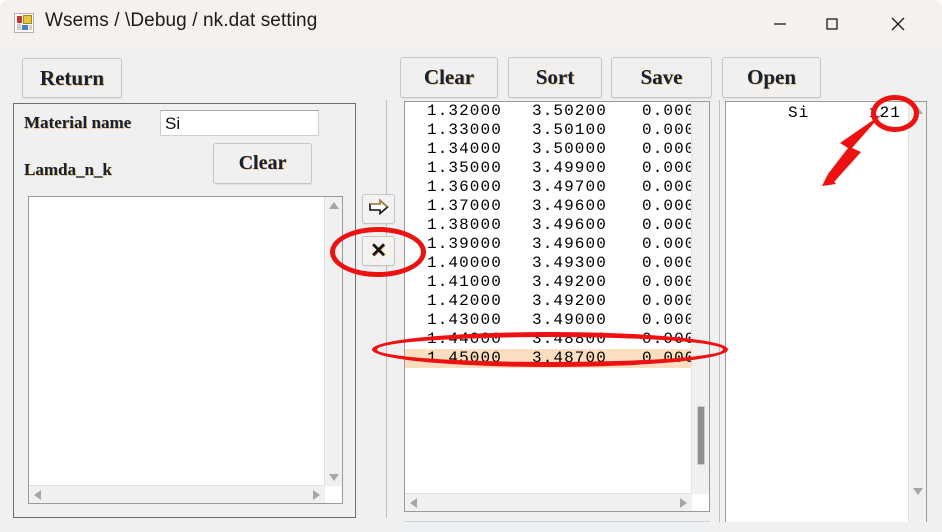  I want to click on nk-row-lamda: 1.36000, so click(464, 187).